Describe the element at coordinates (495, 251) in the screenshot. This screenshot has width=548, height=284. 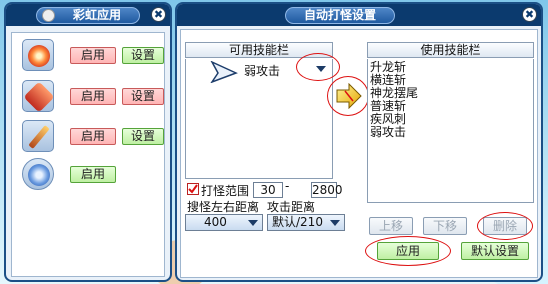
I see `default-settings-button: 默认设置` at that location.